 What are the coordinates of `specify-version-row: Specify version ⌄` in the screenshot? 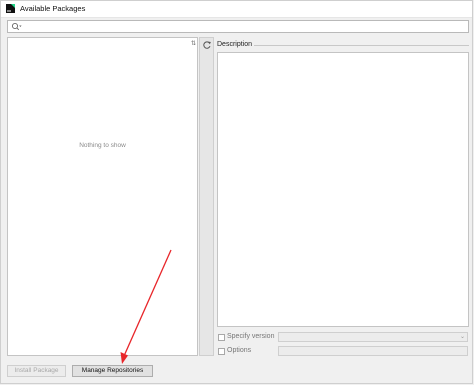 It's located at (343, 337).